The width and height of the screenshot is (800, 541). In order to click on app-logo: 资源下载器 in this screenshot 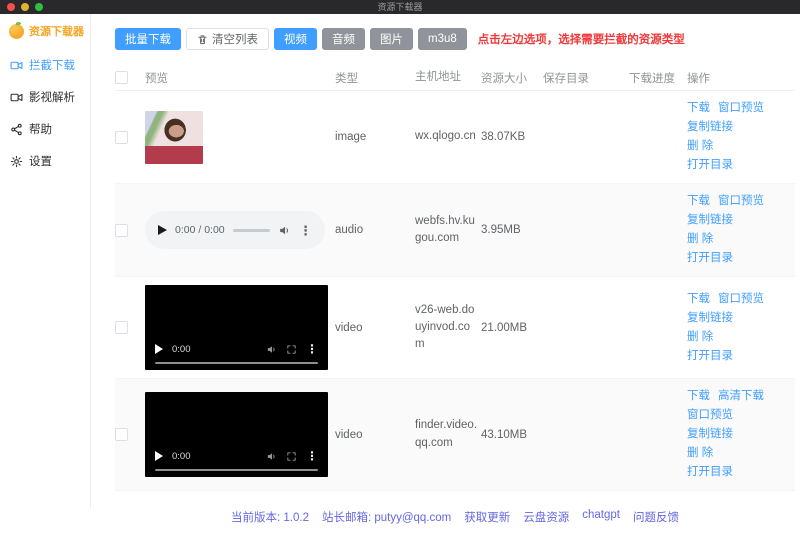, I will do `click(45, 30)`.